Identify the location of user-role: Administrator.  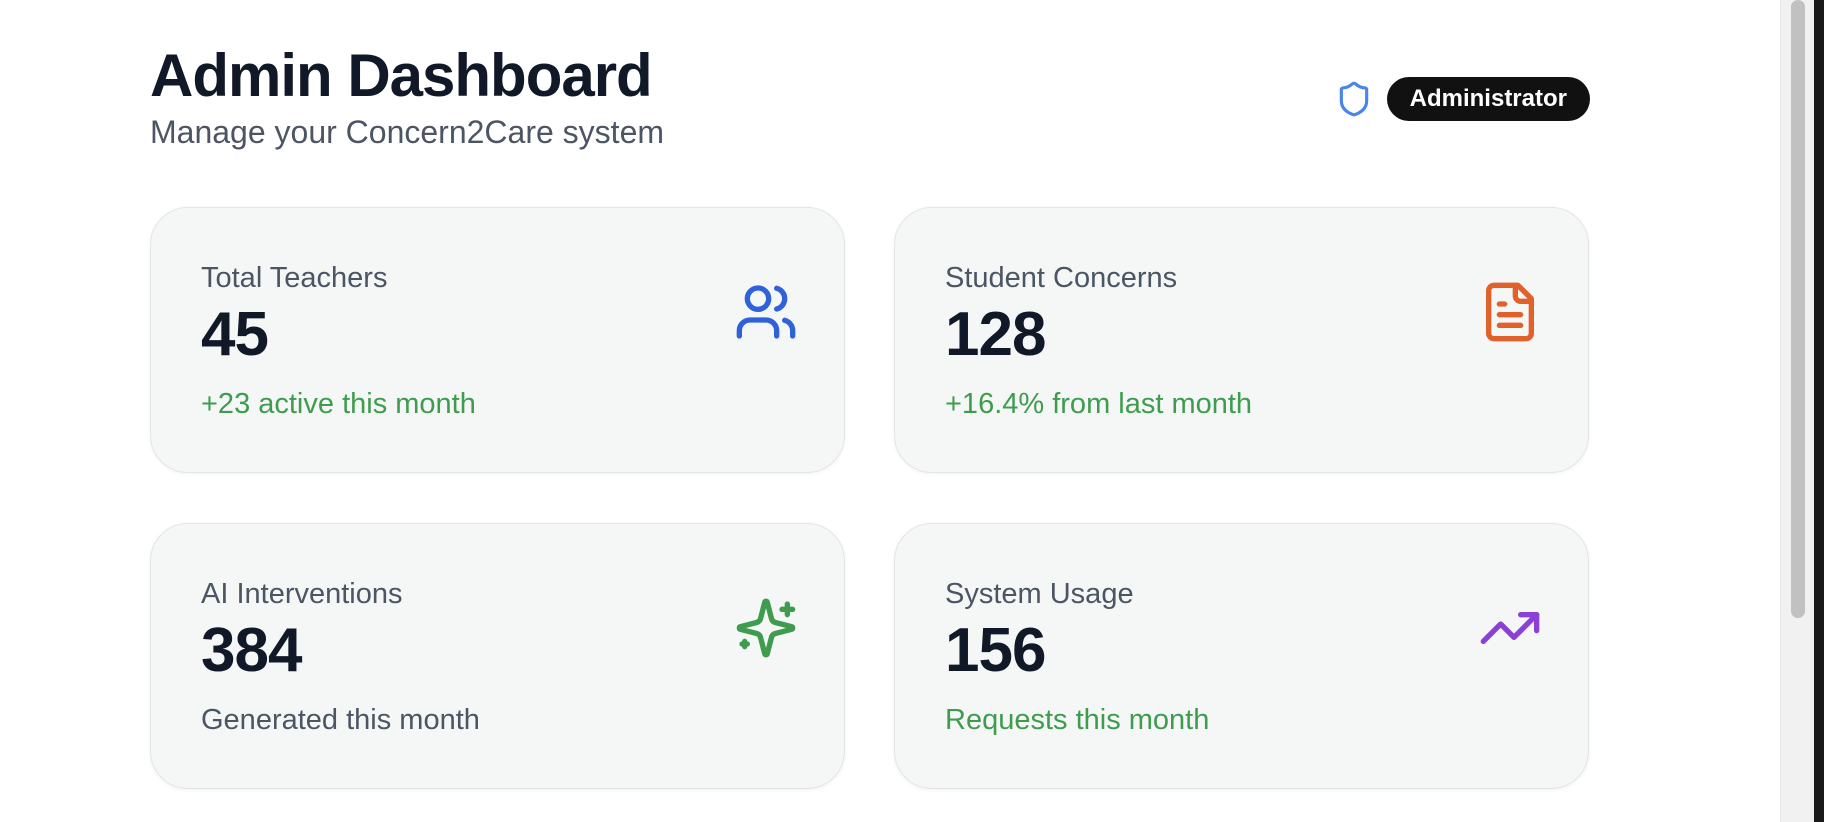
(1462, 99).